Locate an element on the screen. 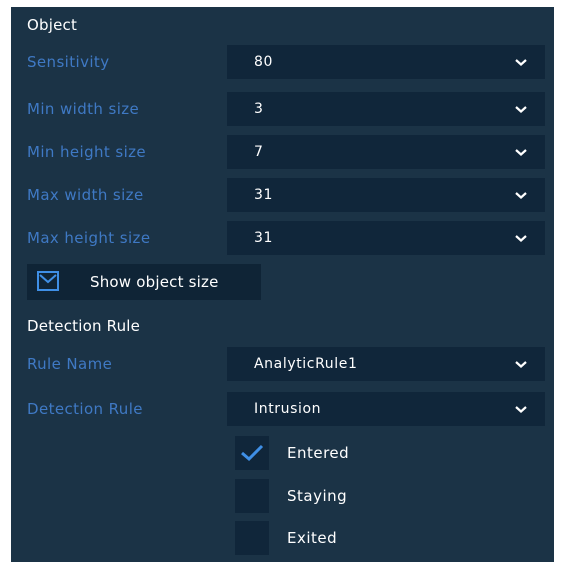 The width and height of the screenshot is (563, 569). show-object-size-checkbox: Show object size is located at coordinates (144, 282).